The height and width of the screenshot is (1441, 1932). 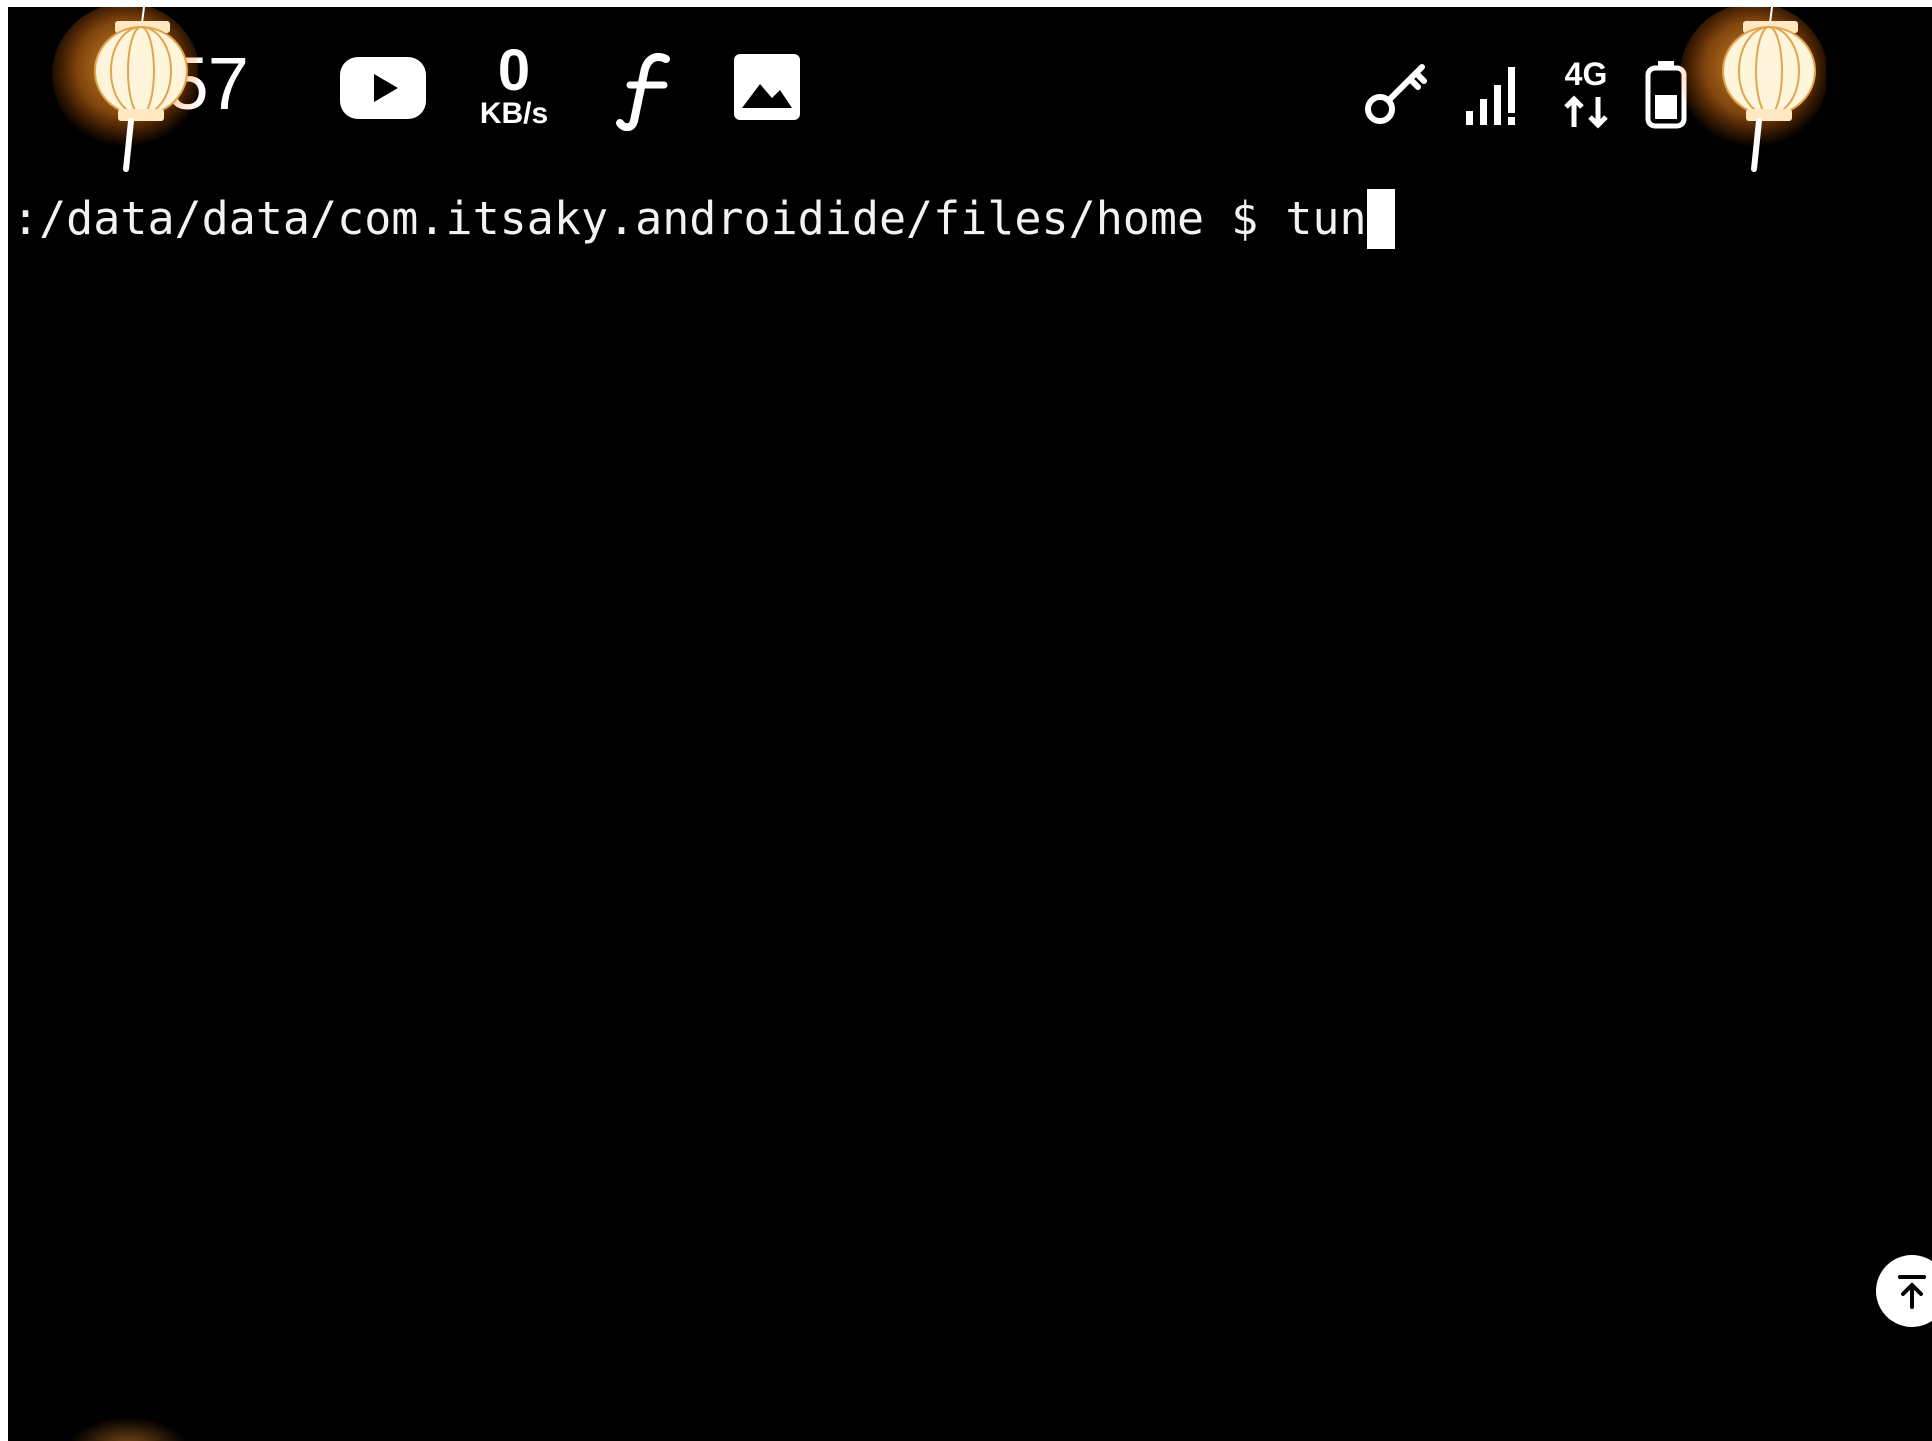 What do you see at coordinates (1586, 74) in the screenshot?
I see `svg-text: 4G` at bounding box center [1586, 74].